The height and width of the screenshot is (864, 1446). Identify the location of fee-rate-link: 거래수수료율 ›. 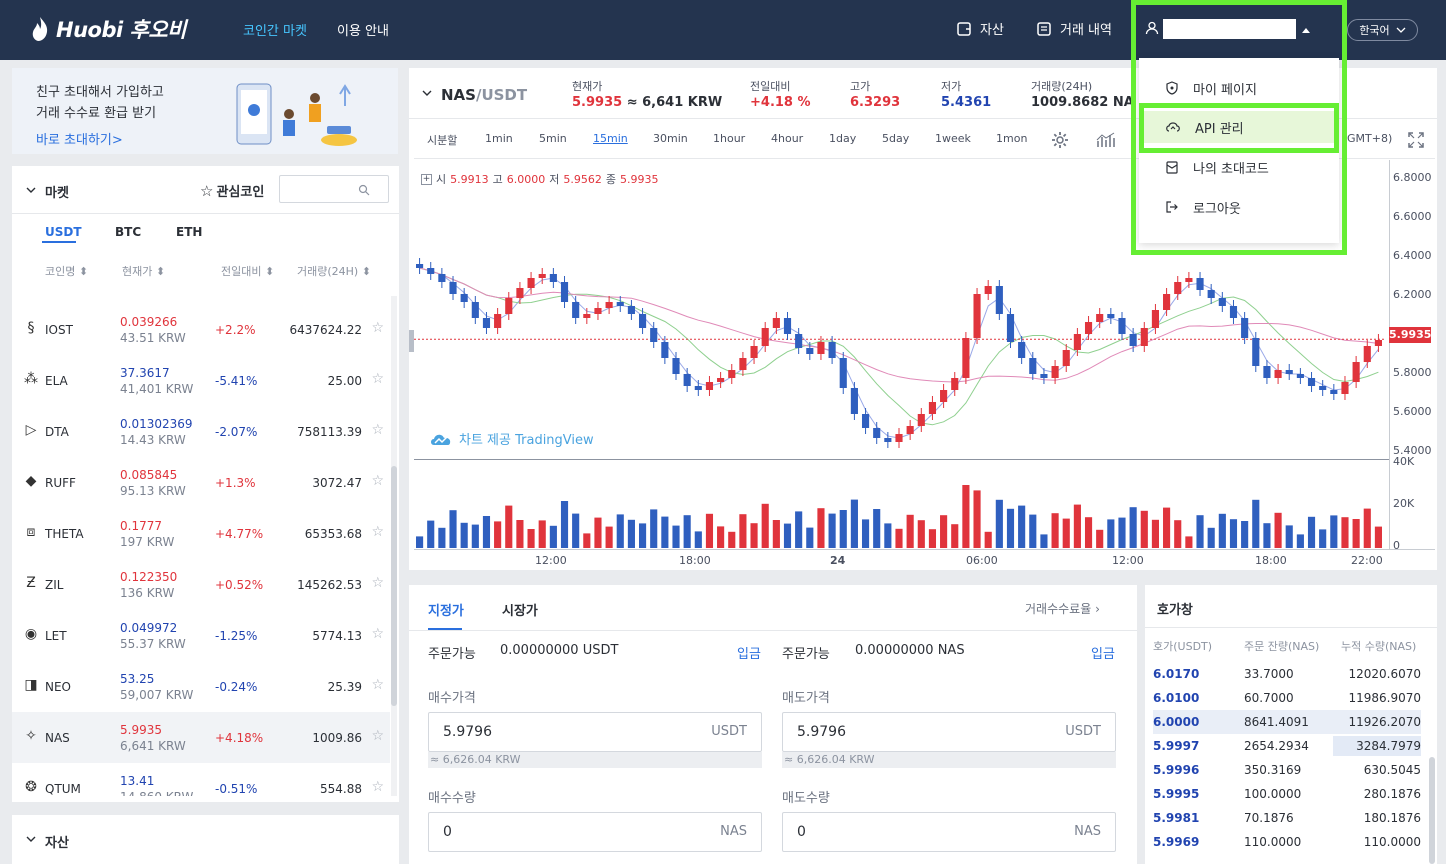
(1062, 608).